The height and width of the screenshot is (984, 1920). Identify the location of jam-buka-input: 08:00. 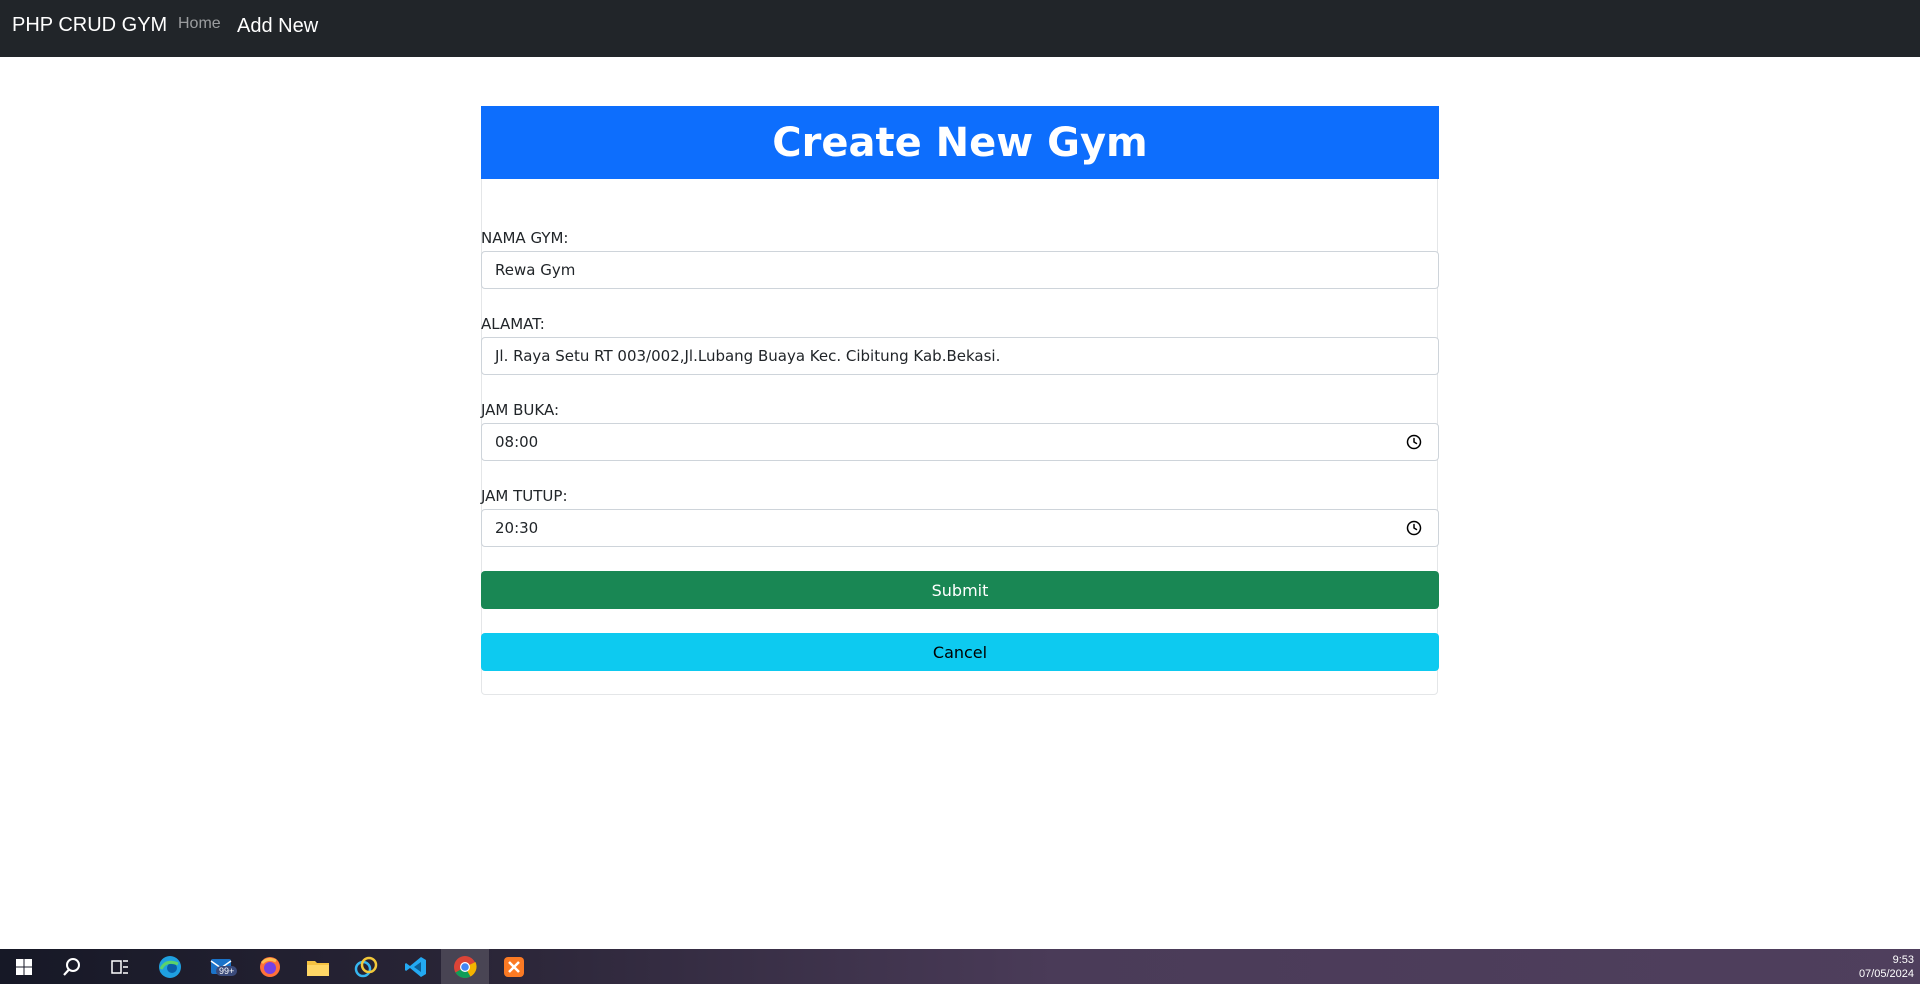
(960, 442).